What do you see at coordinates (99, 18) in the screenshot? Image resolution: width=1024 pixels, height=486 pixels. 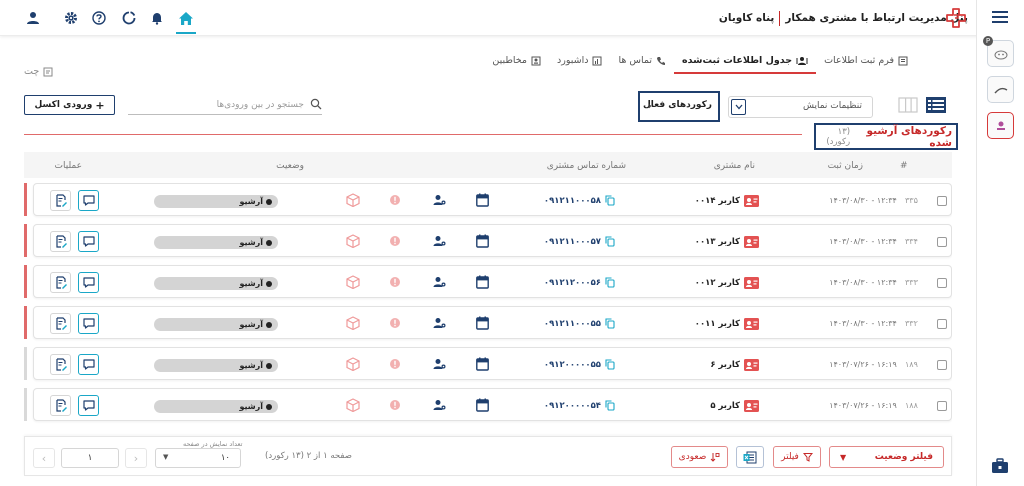 I see `help-icon` at bounding box center [99, 18].